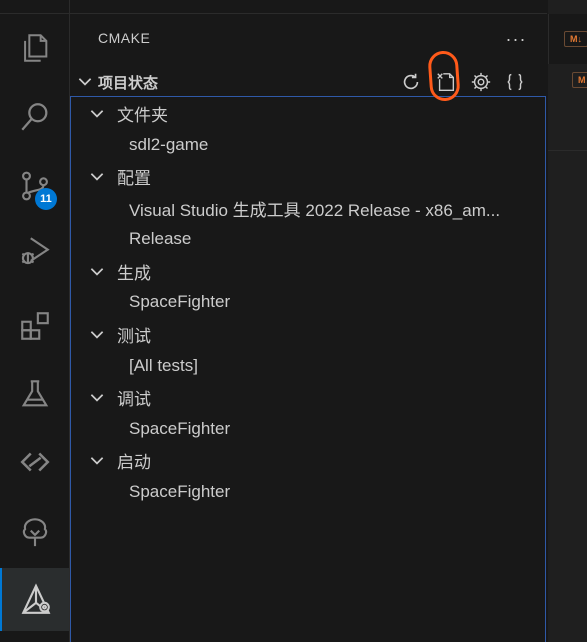 Image resolution: width=587 pixels, height=642 pixels. I want to click on refresh-button, so click(411, 82).